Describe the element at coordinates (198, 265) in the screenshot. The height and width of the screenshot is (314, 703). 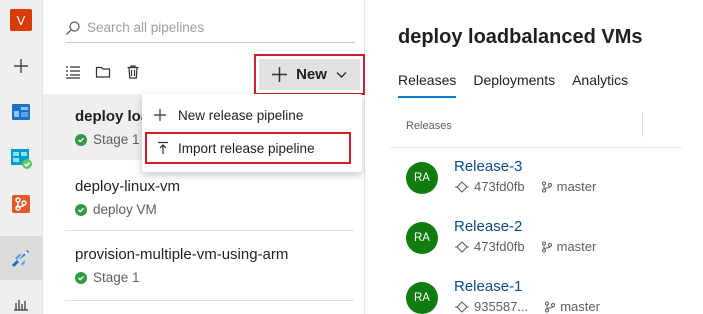
I see `pipeline-item: provision-multiple-vm-using-arm Stage 1` at that location.